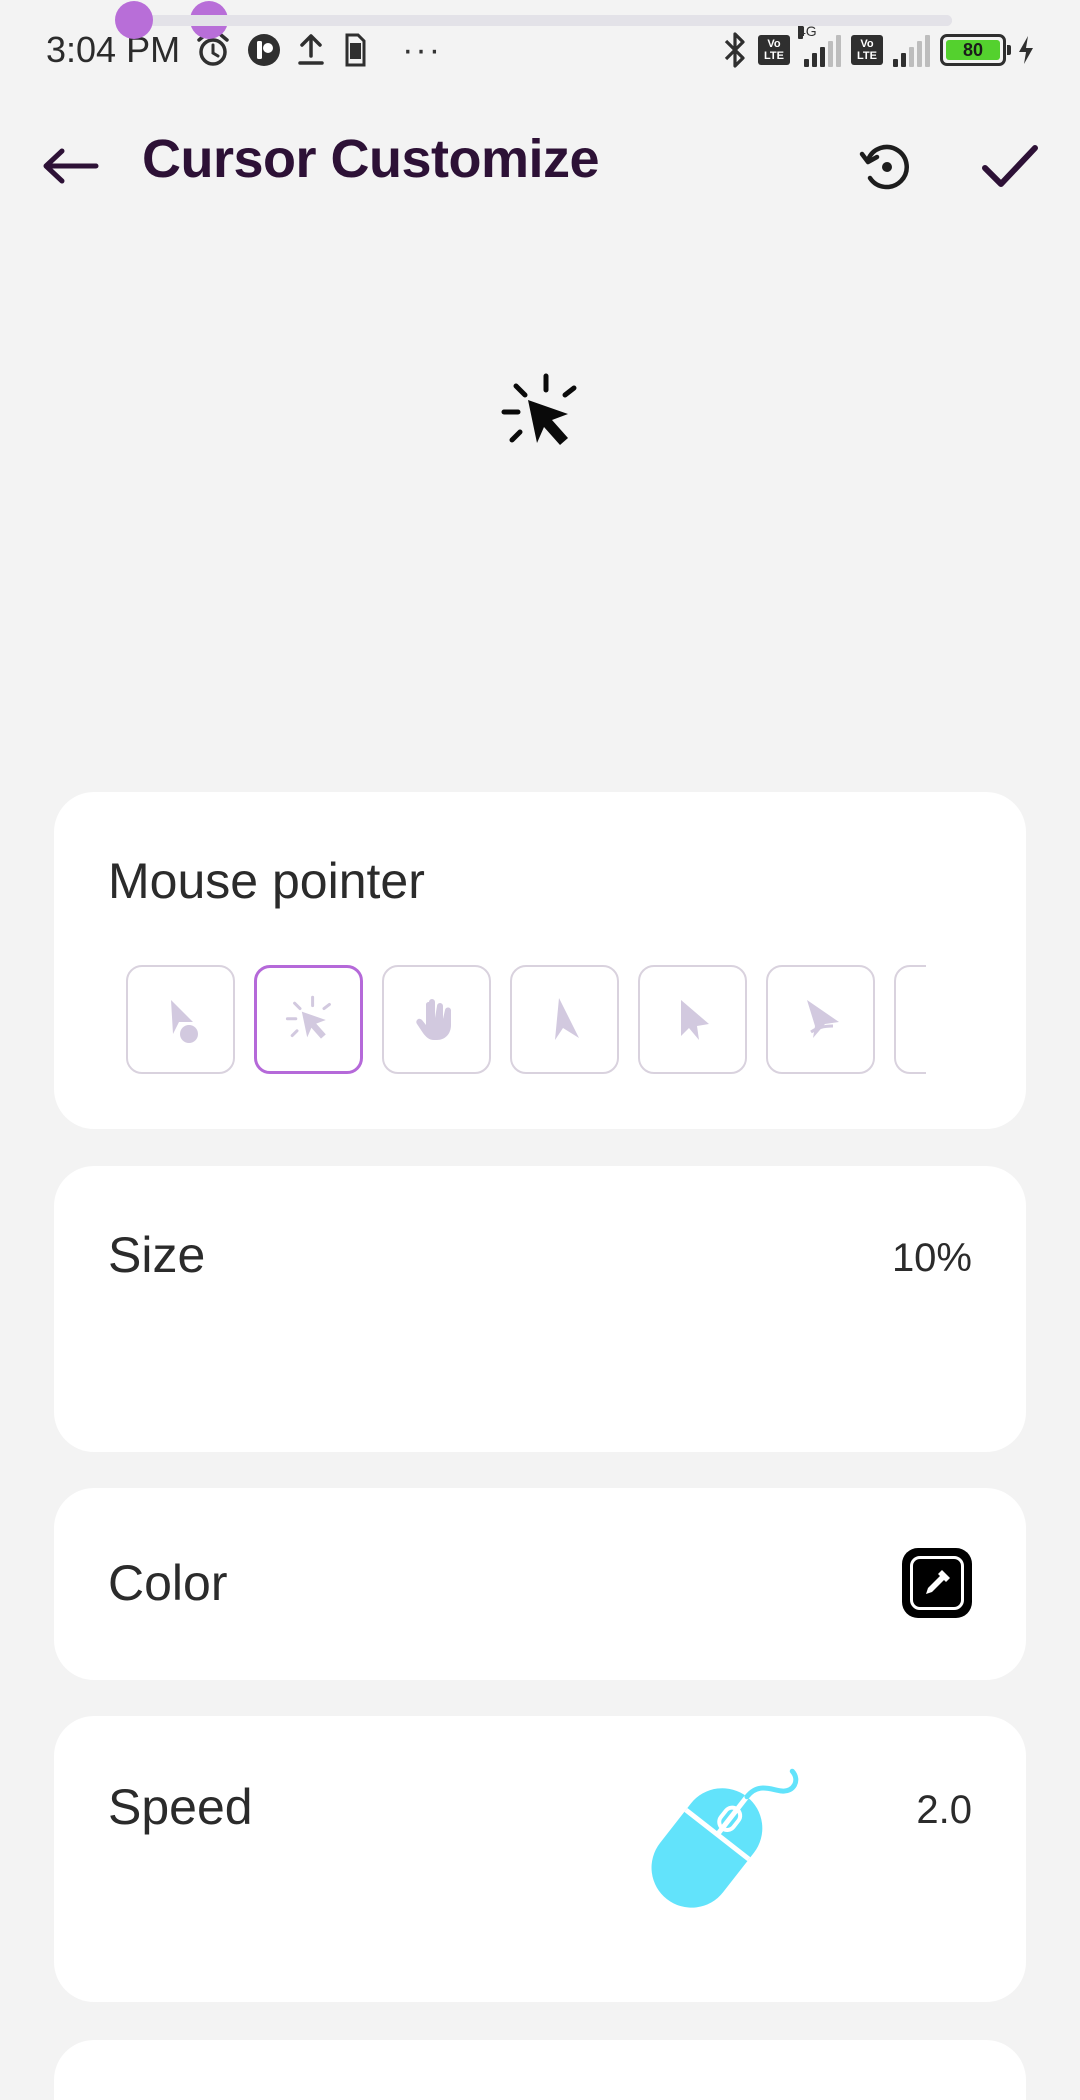 The height and width of the screenshot is (2100, 1080). What do you see at coordinates (931, 1258) in the screenshot?
I see `size-value: 10%` at bounding box center [931, 1258].